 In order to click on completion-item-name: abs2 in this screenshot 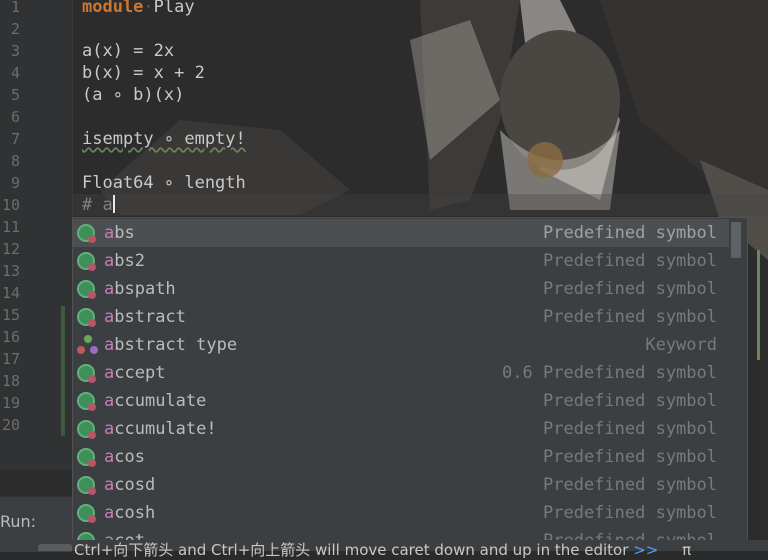, I will do `click(124, 261)`.